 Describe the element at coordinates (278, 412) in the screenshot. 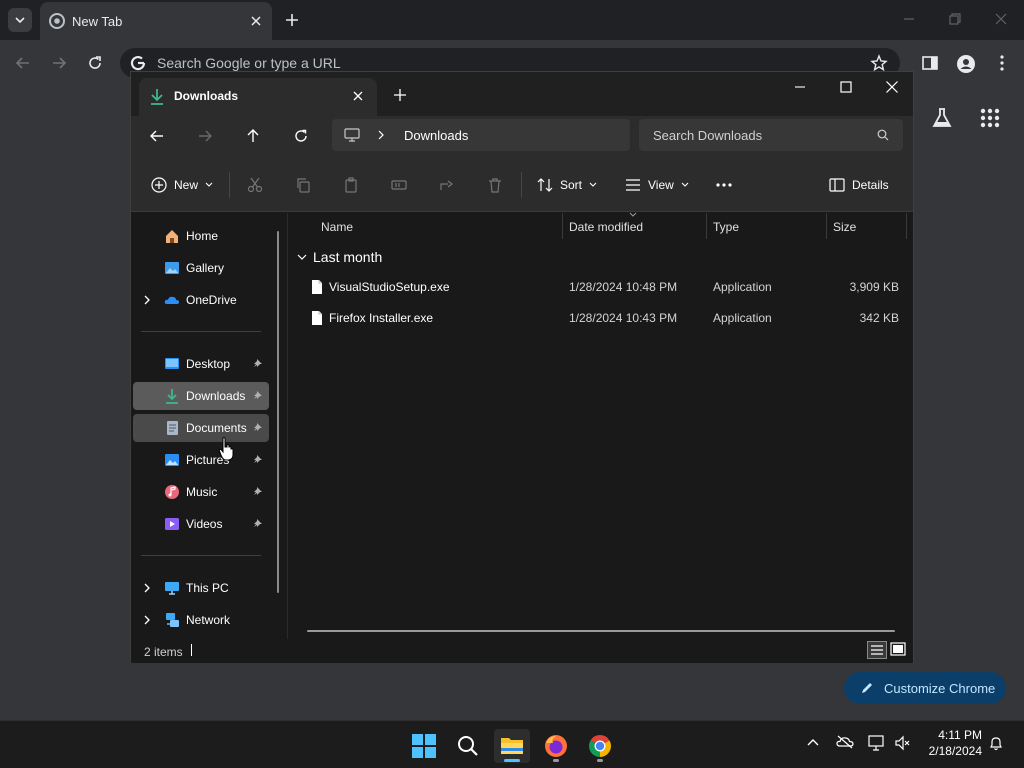

I see `nav-pane-scrollbar` at that location.